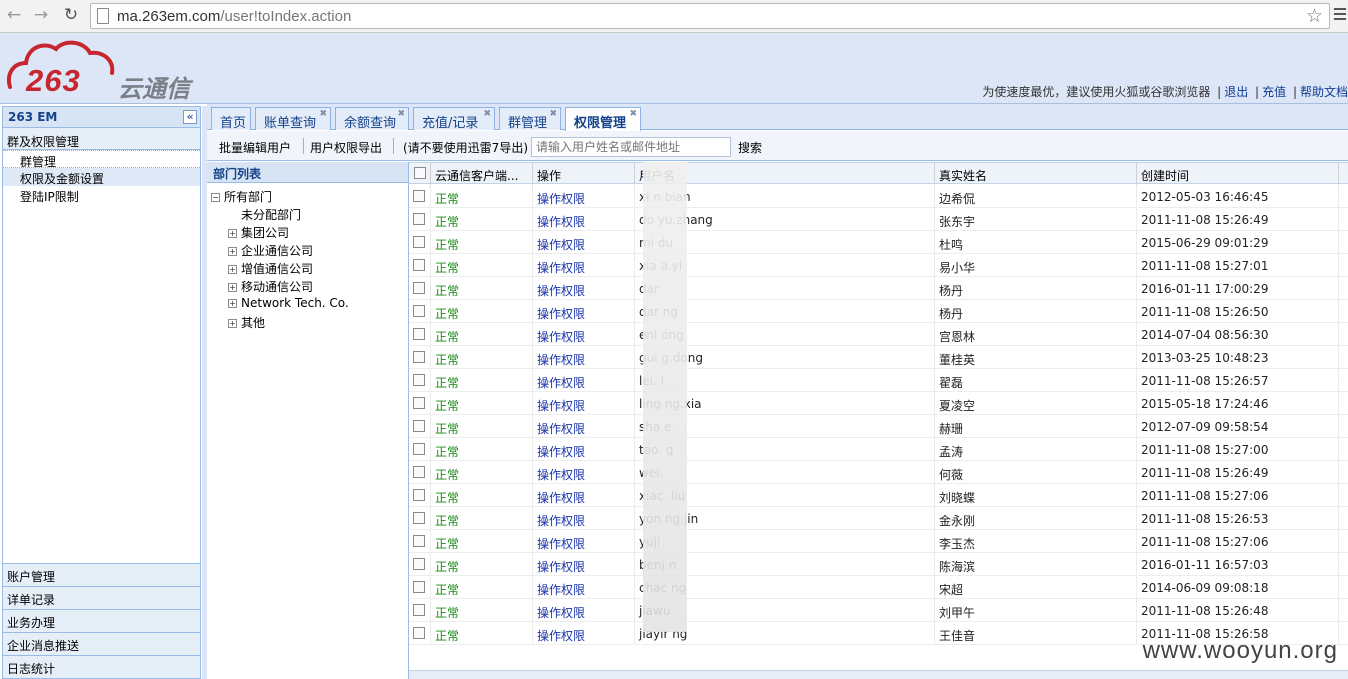 This screenshot has height=679, width=1348. What do you see at coordinates (454, 119) in the screenshot?
I see `tab-recharge: 充值/记录 ✖` at bounding box center [454, 119].